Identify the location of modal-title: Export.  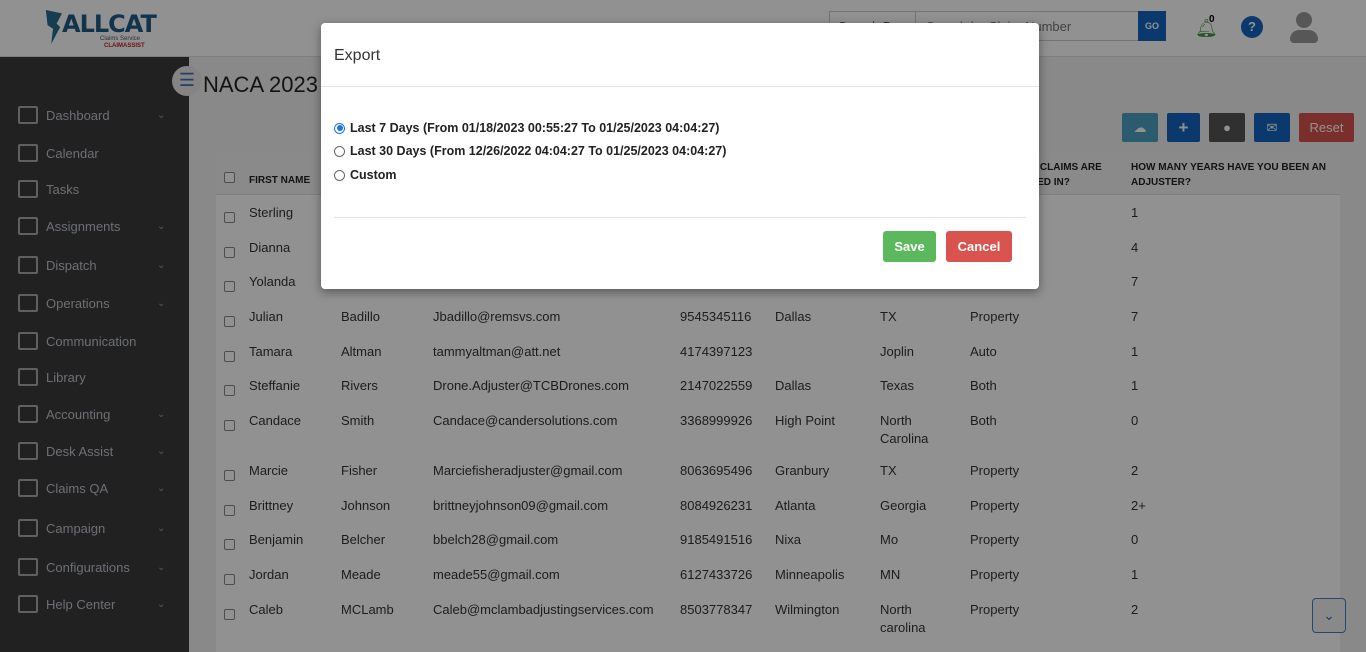
(680, 55).